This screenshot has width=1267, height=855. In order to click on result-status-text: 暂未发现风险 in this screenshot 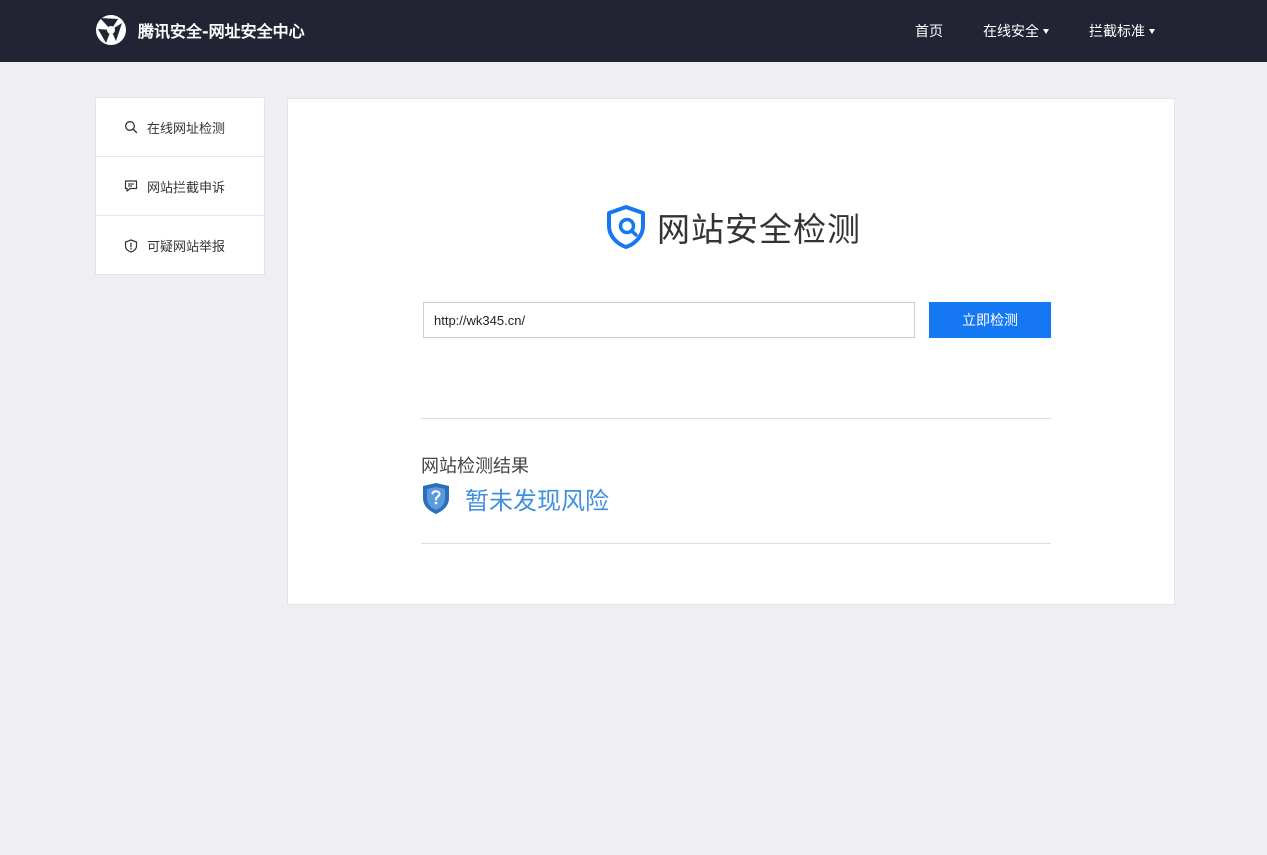, I will do `click(537, 500)`.